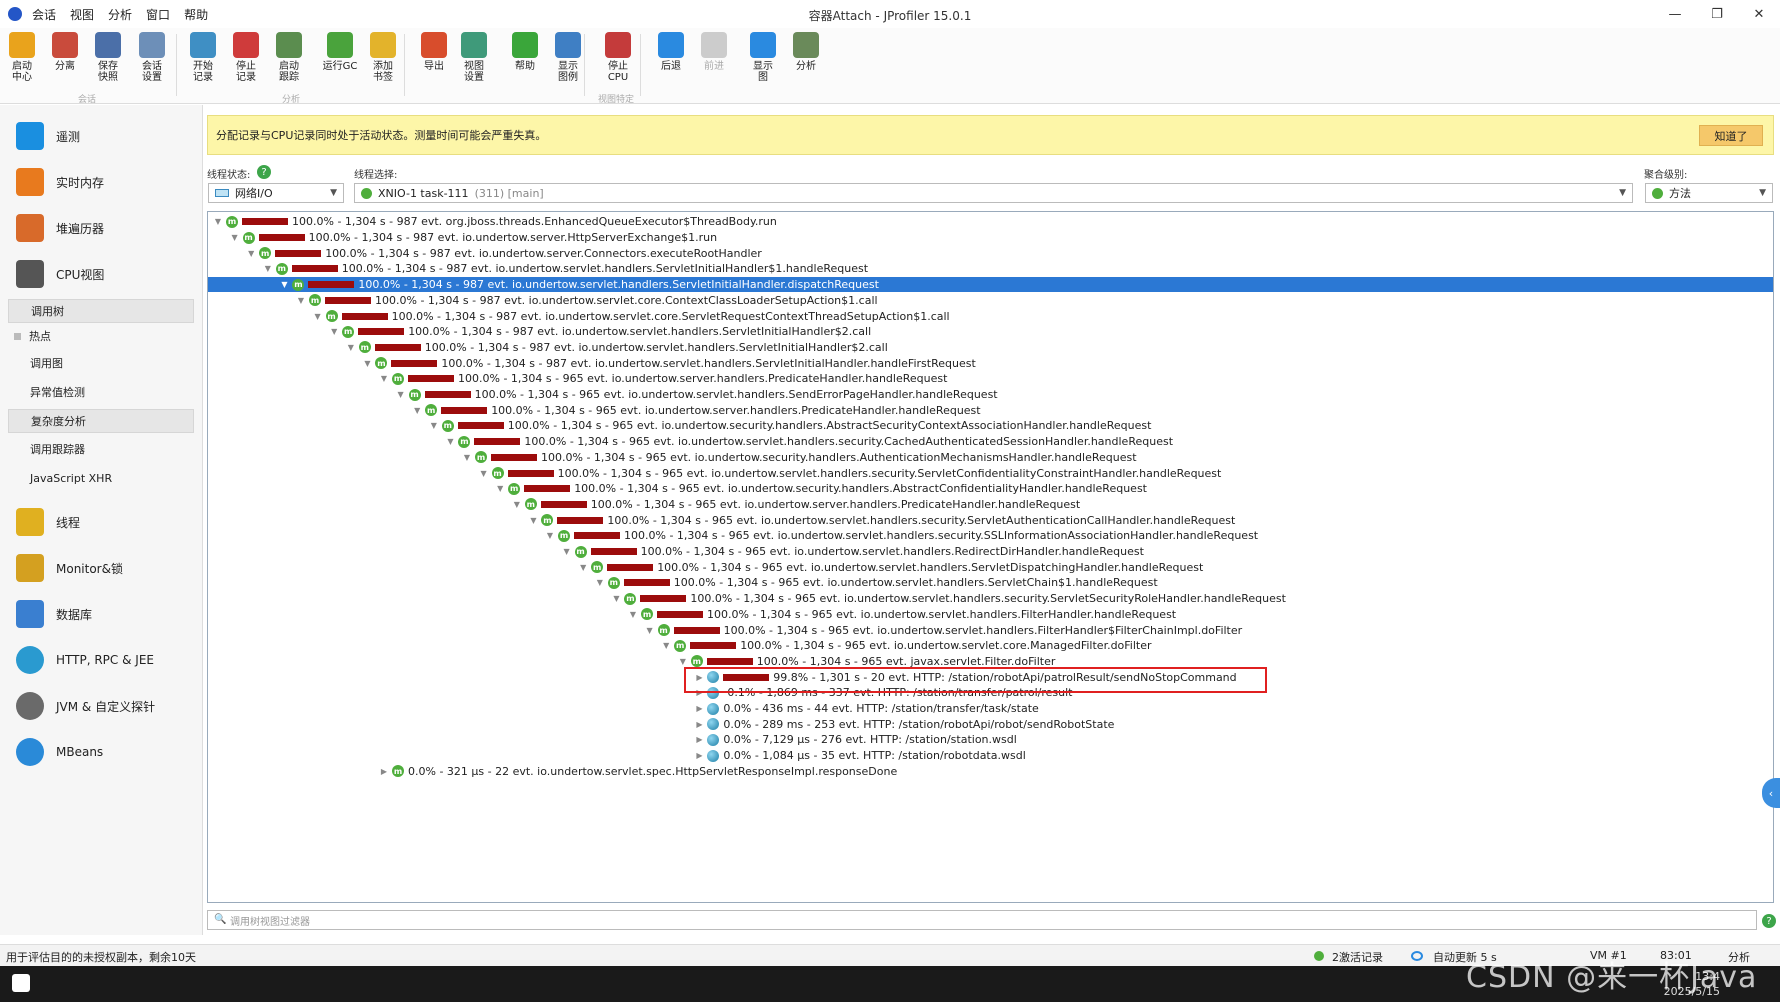 The height and width of the screenshot is (1002, 1780). I want to click on toolbar-button-16: 显示 图, so click(763, 61).